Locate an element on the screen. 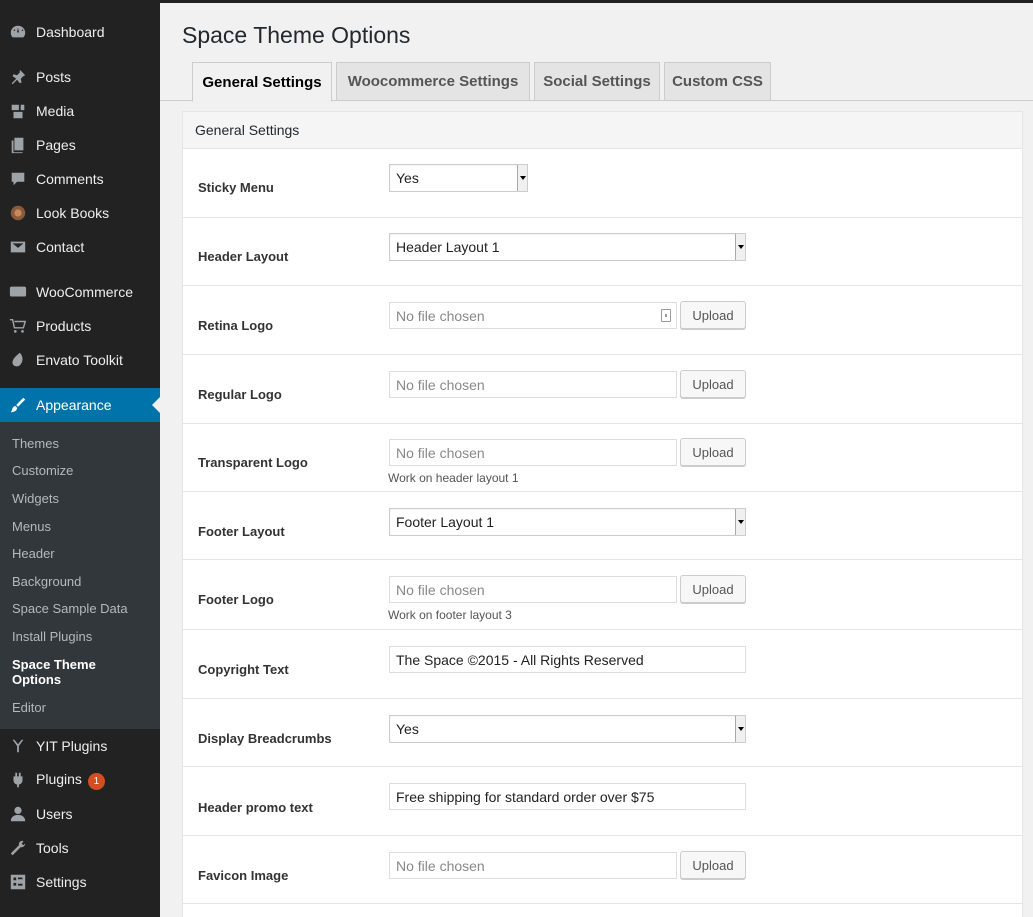  menu-products: Products is located at coordinates (80, 326).